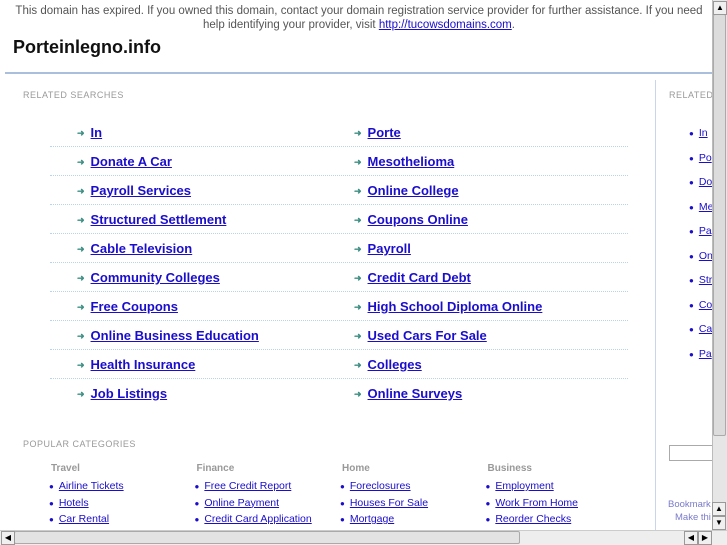 The width and height of the screenshot is (727, 545). What do you see at coordinates (8, 538) in the screenshot?
I see `scroll-left-icon: ◀` at bounding box center [8, 538].